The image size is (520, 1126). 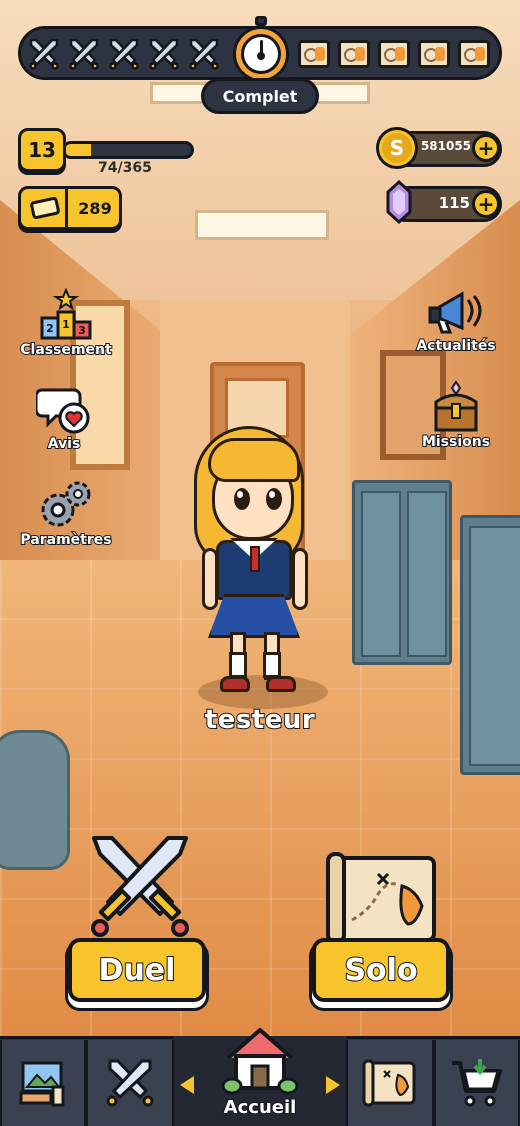 What do you see at coordinates (82, 330) in the screenshot?
I see `svg-text: 3` at bounding box center [82, 330].